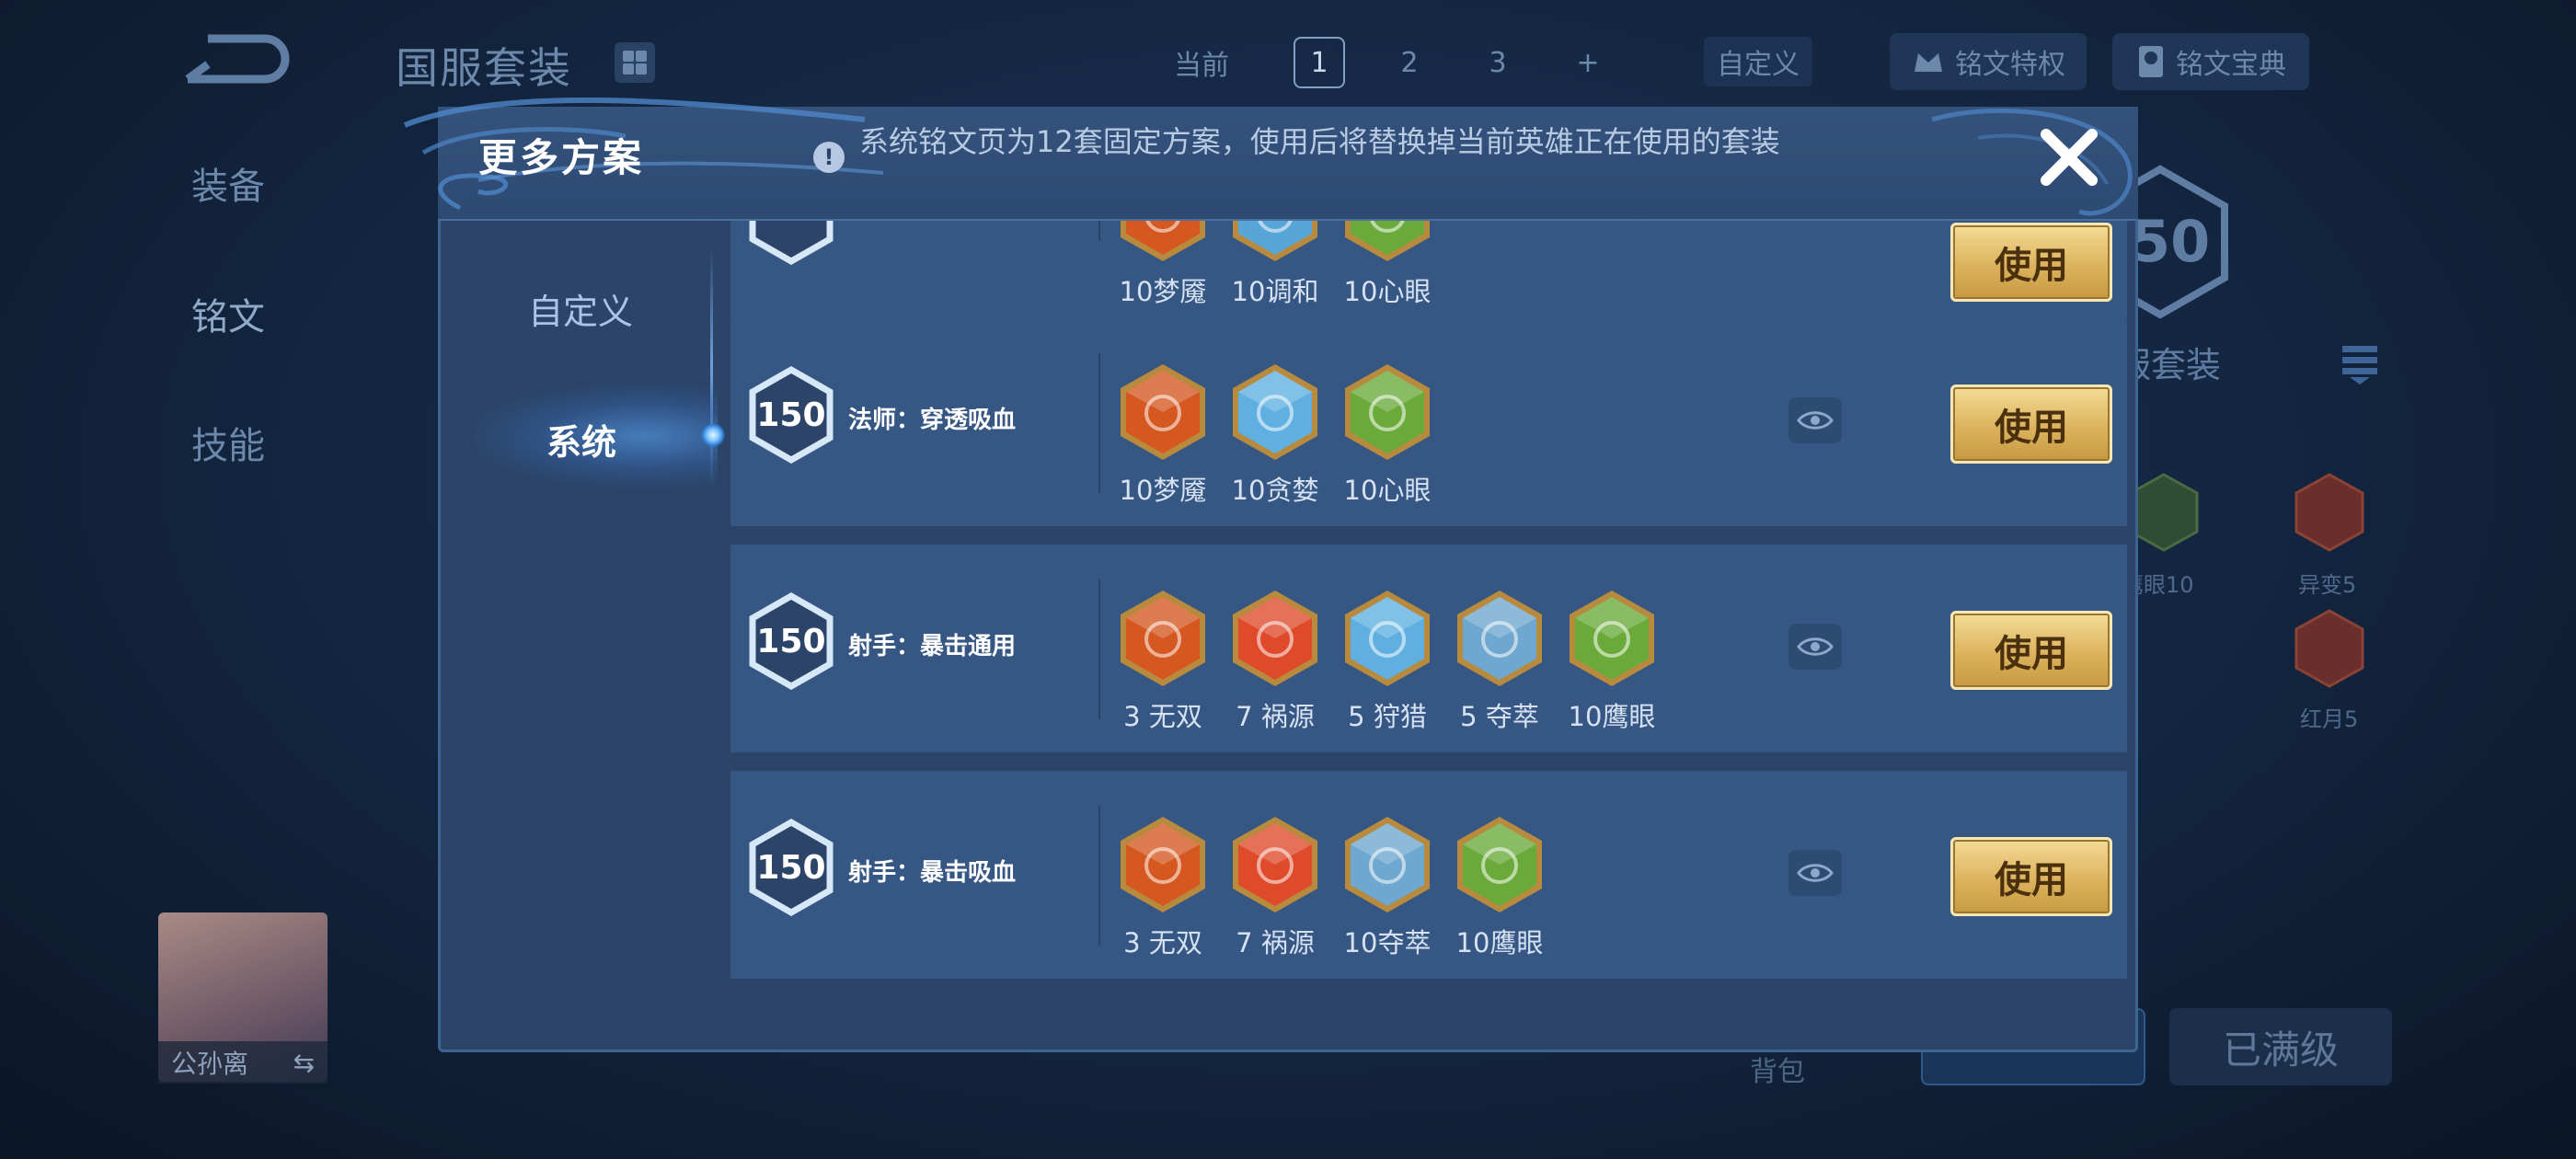 This screenshot has width=2576, height=1159. I want to click on swap-icon: ⇆, so click(304, 1063).